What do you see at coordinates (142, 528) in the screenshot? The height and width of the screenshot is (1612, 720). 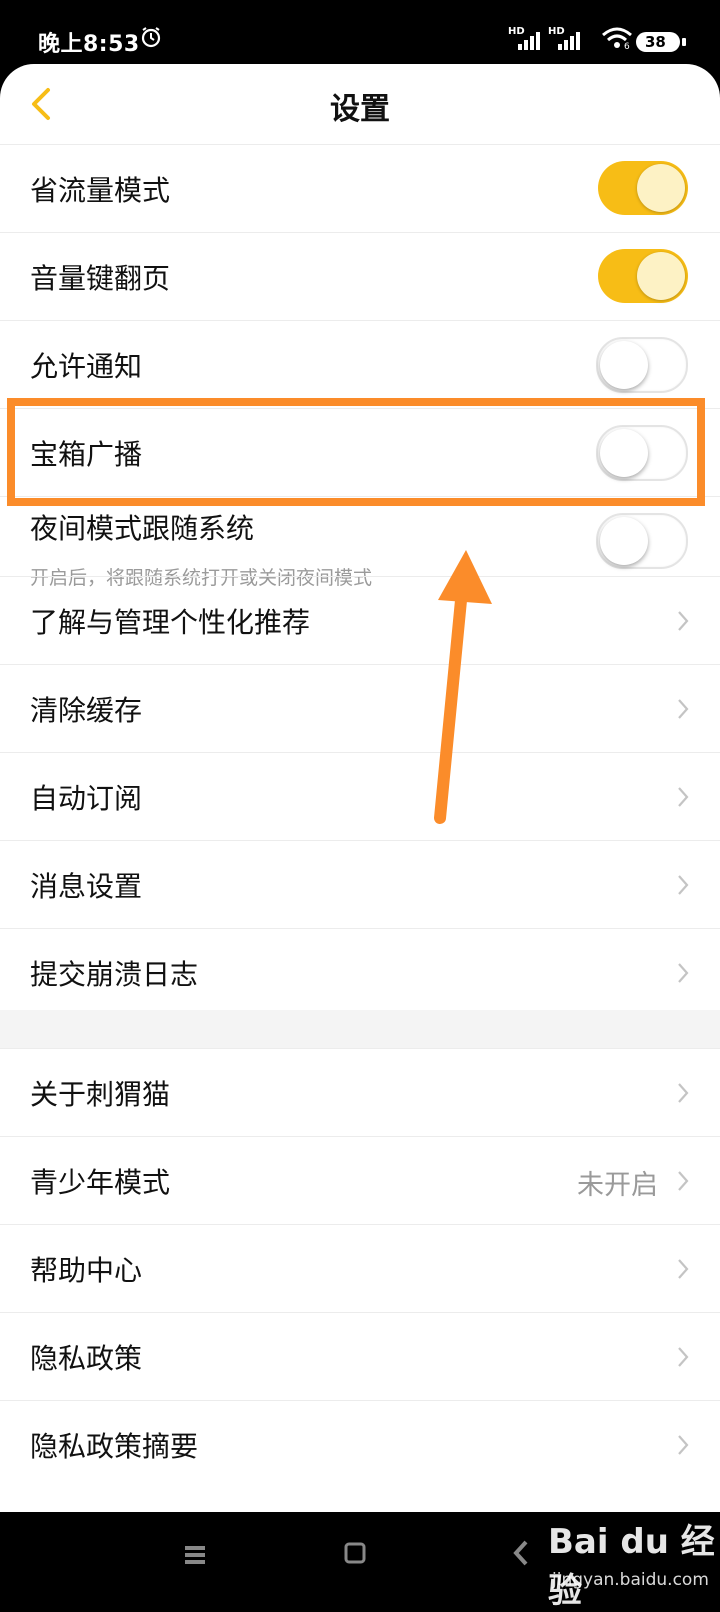 I see `setting-label: 夜间模式跟随系统` at bounding box center [142, 528].